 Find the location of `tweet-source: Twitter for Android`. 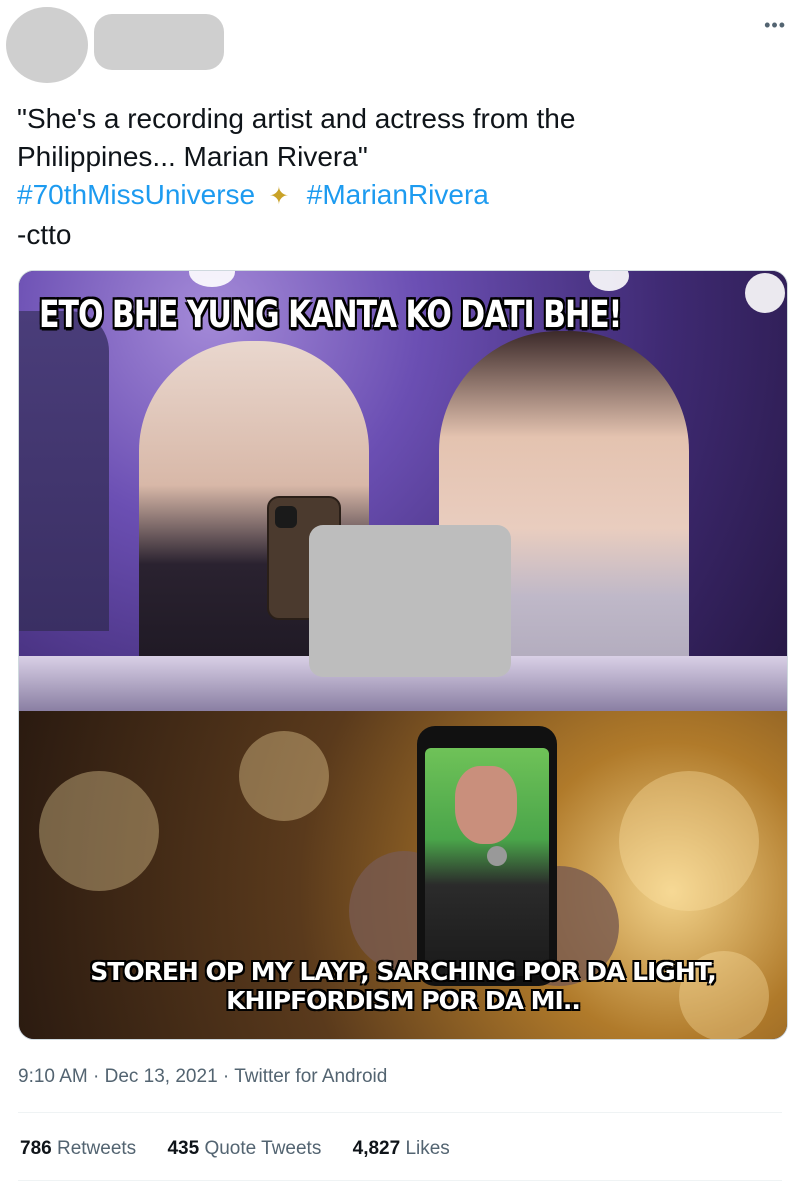

tweet-source: Twitter for Android is located at coordinates (310, 1076).